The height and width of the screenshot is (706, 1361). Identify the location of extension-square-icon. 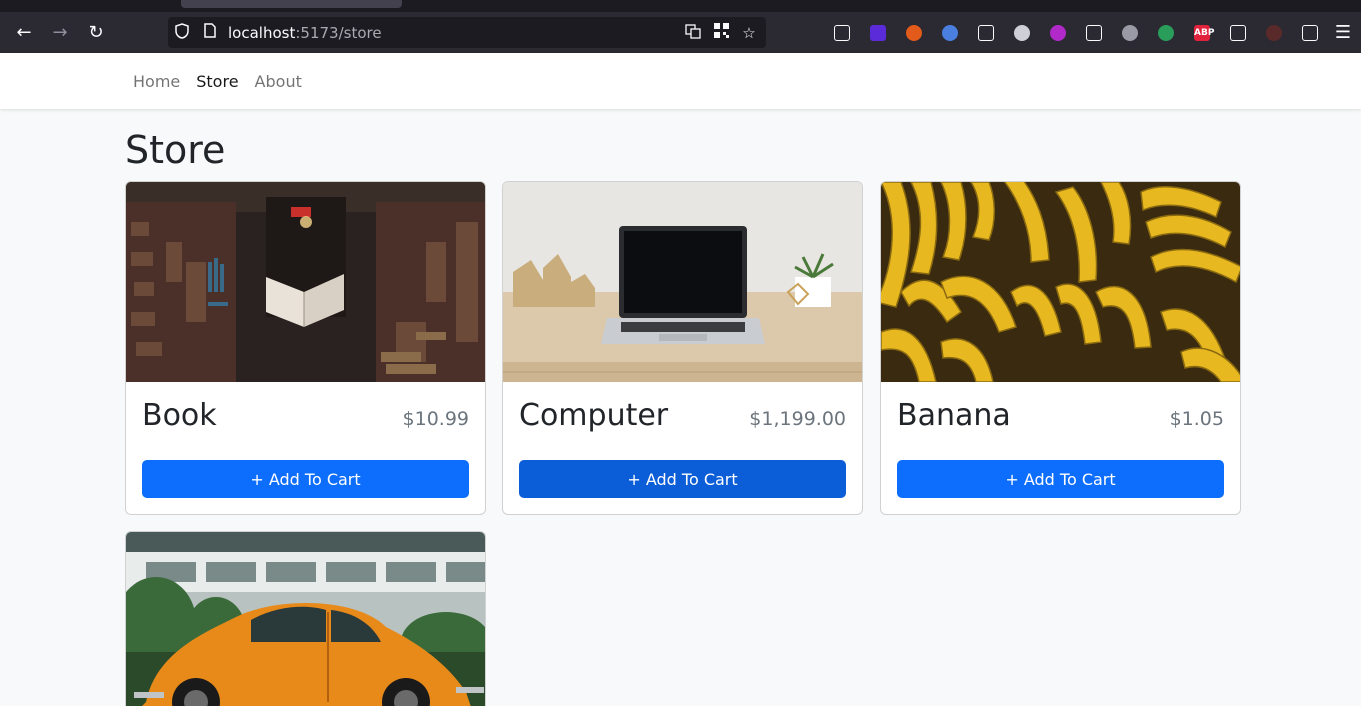
(1022, 32).